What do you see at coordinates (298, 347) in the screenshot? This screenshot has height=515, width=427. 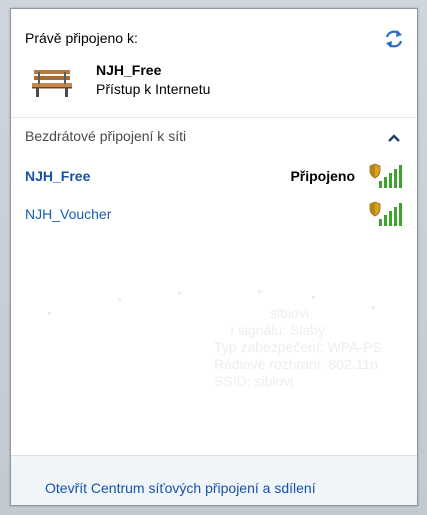 I see `ghost-line: Typ zabezpečení: WPA-PS` at bounding box center [298, 347].